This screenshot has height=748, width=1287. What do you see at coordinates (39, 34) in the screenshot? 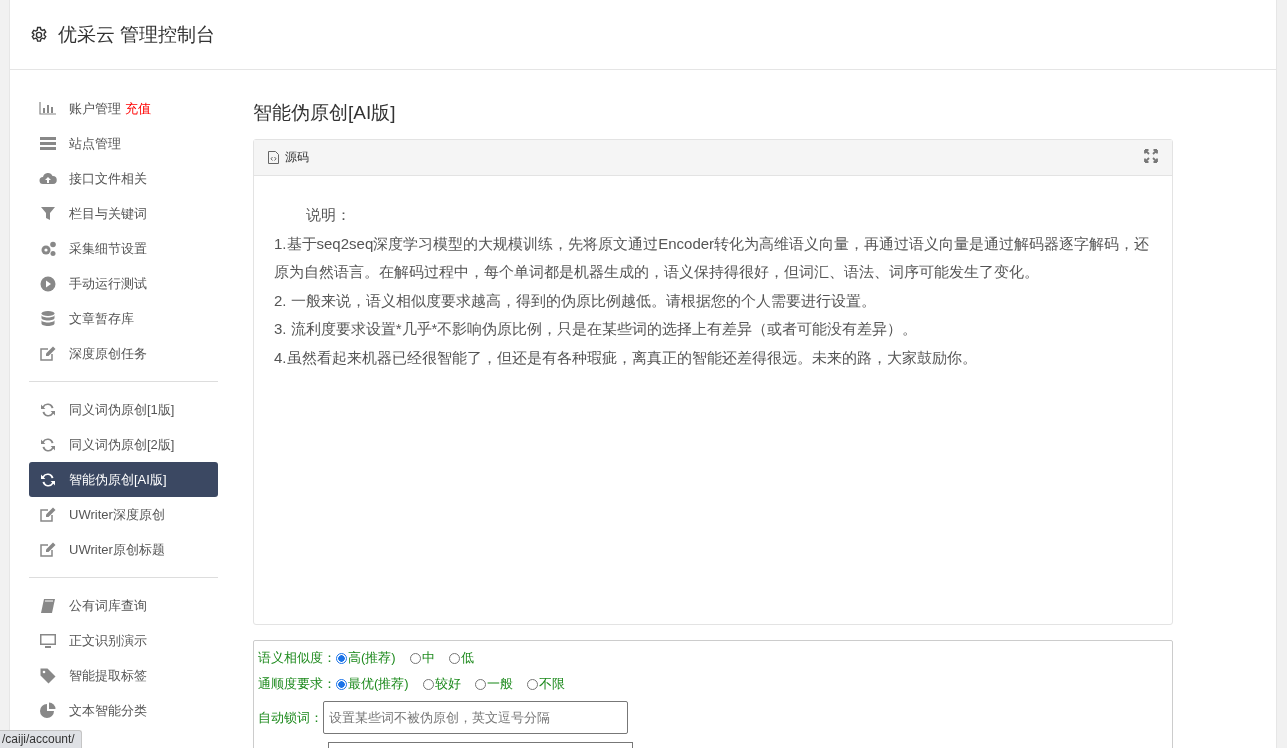
I see `settings-icon` at bounding box center [39, 34].